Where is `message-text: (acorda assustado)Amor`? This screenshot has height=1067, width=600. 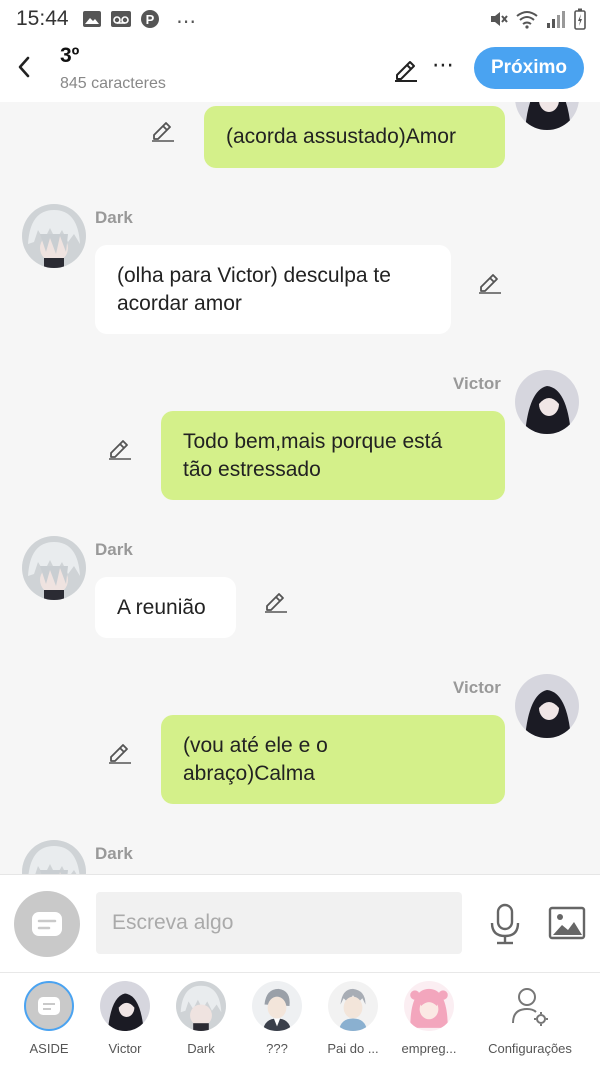
message-text: (acorda assustado)Amor is located at coordinates (341, 136).